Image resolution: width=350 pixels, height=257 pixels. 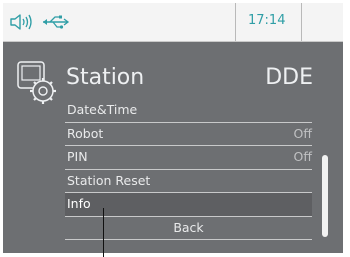 I want to click on menu-item-pin: PIN Off, so click(x=188, y=158).